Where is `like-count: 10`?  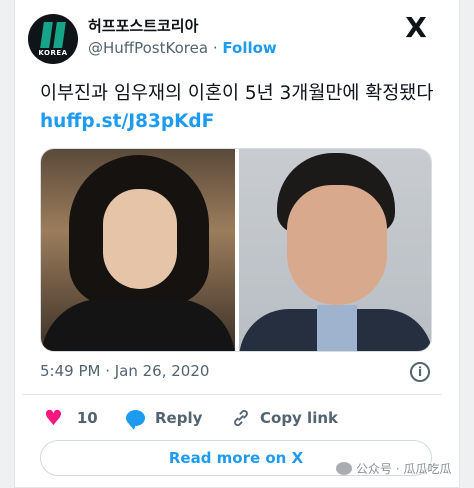
like-count: 10 is located at coordinates (87, 418).